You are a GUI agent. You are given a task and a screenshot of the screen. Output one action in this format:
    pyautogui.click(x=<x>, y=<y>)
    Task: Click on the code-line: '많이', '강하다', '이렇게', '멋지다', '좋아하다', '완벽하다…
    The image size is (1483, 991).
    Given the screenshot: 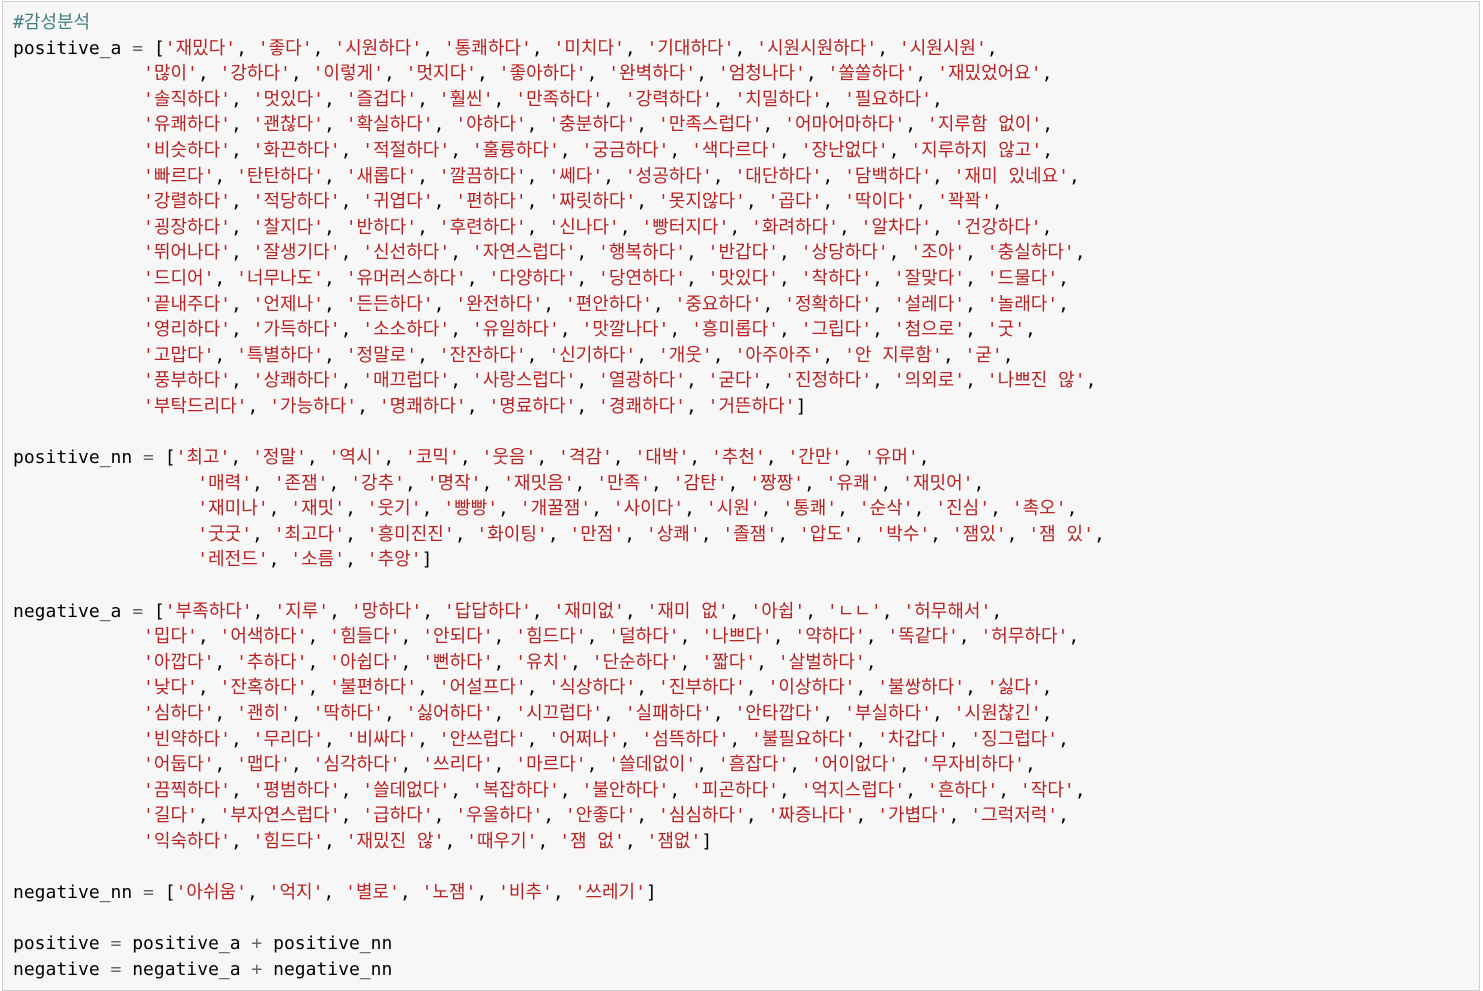 What is the action you would take?
    pyautogui.click(x=564, y=74)
    